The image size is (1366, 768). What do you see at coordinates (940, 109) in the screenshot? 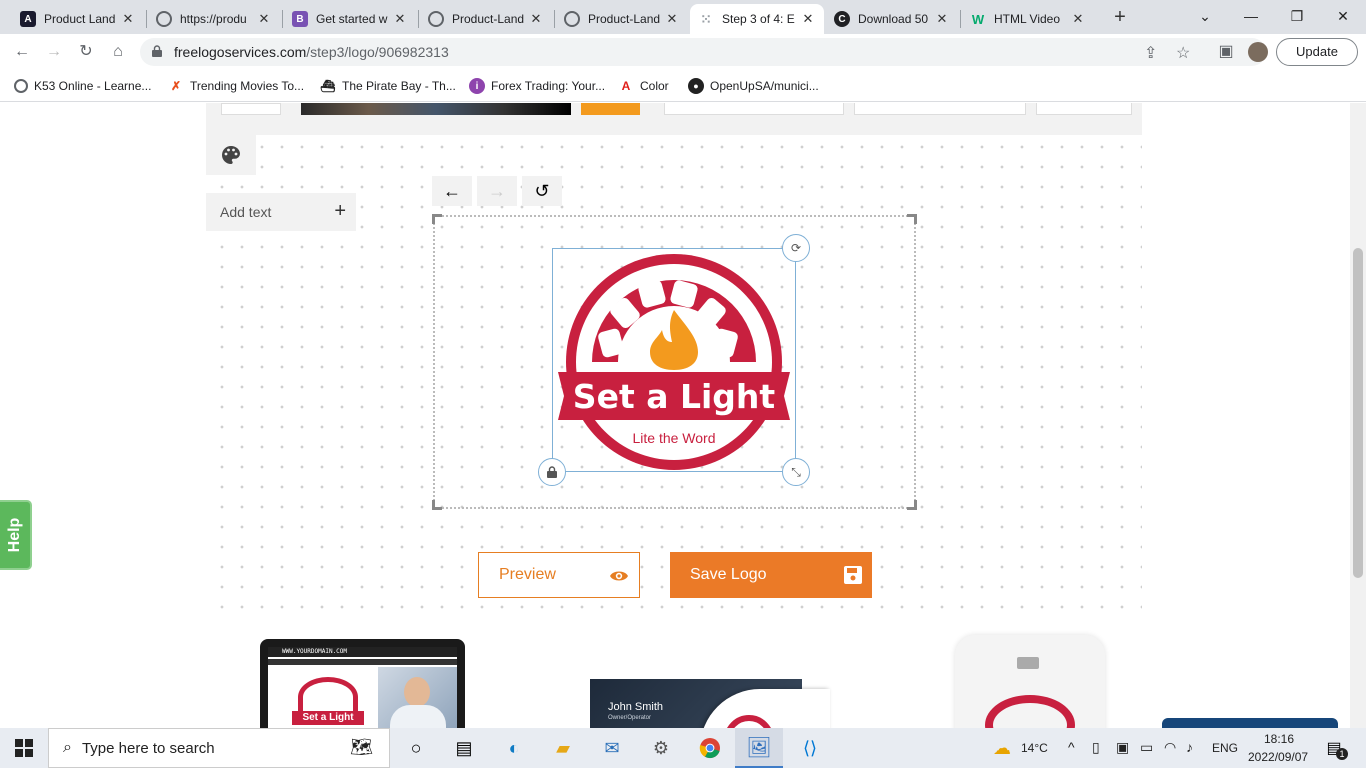
I see `style-select` at bounding box center [940, 109].